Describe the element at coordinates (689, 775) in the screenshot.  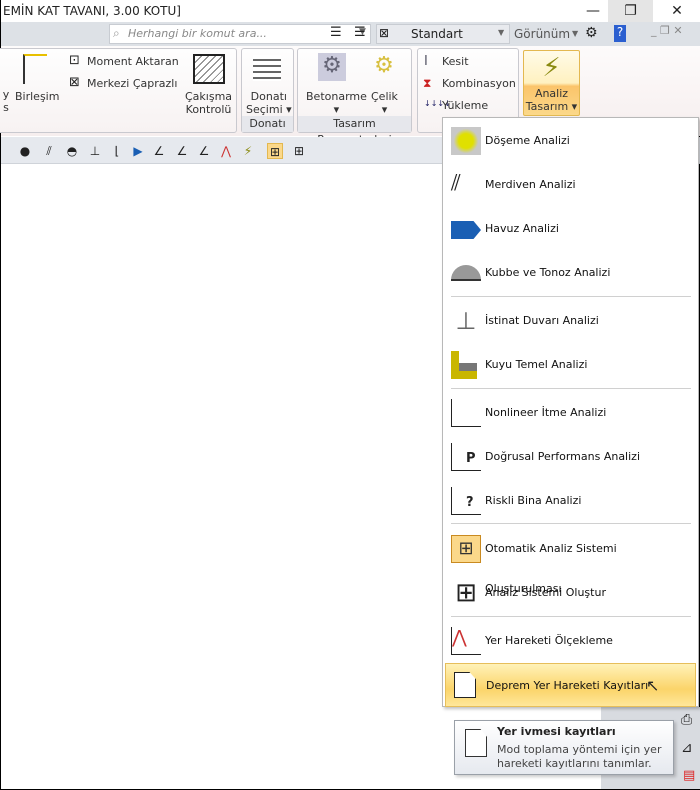
I see `report-icon: ▤` at that location.